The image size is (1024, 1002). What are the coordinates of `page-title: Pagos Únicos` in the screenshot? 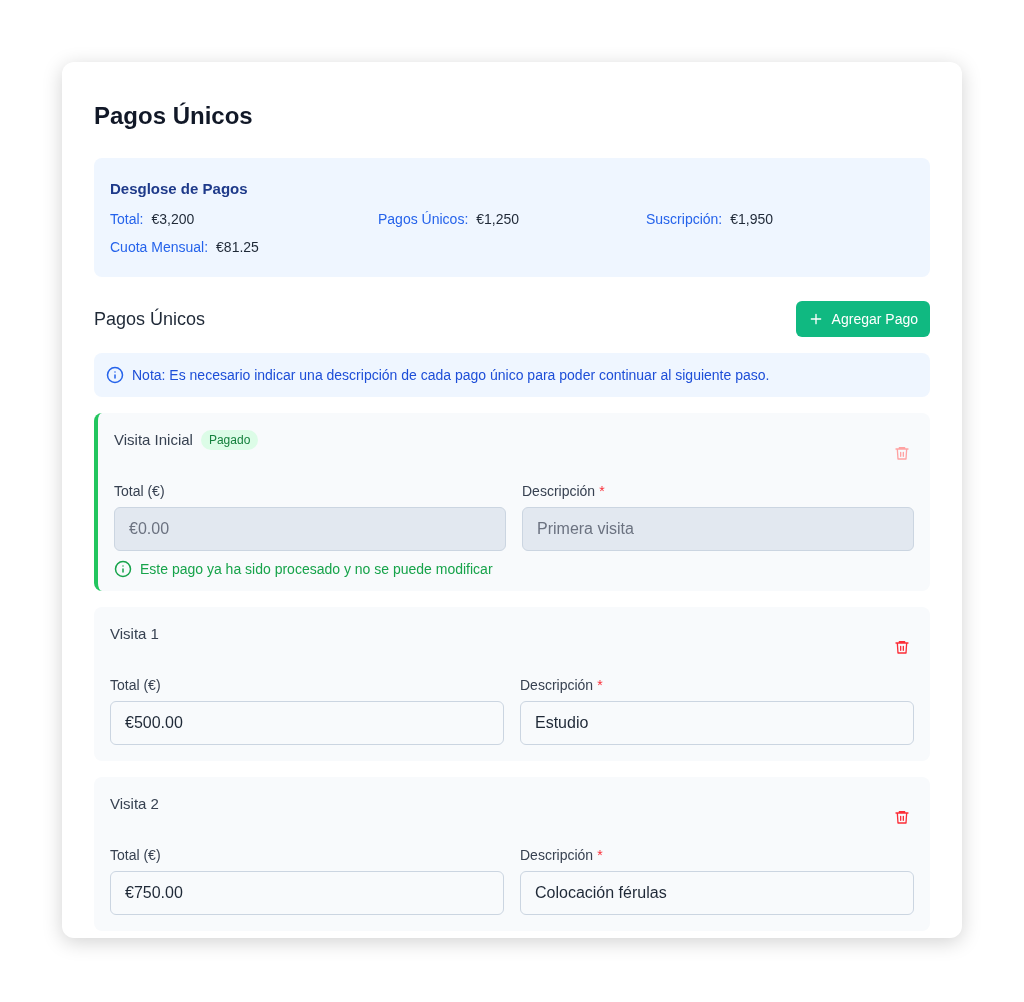 It's located at (174, 116).